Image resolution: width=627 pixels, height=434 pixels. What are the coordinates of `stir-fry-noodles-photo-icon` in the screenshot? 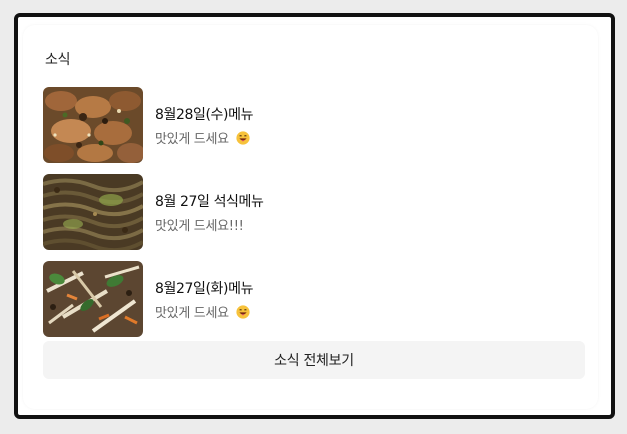 It's located at (93, 212).